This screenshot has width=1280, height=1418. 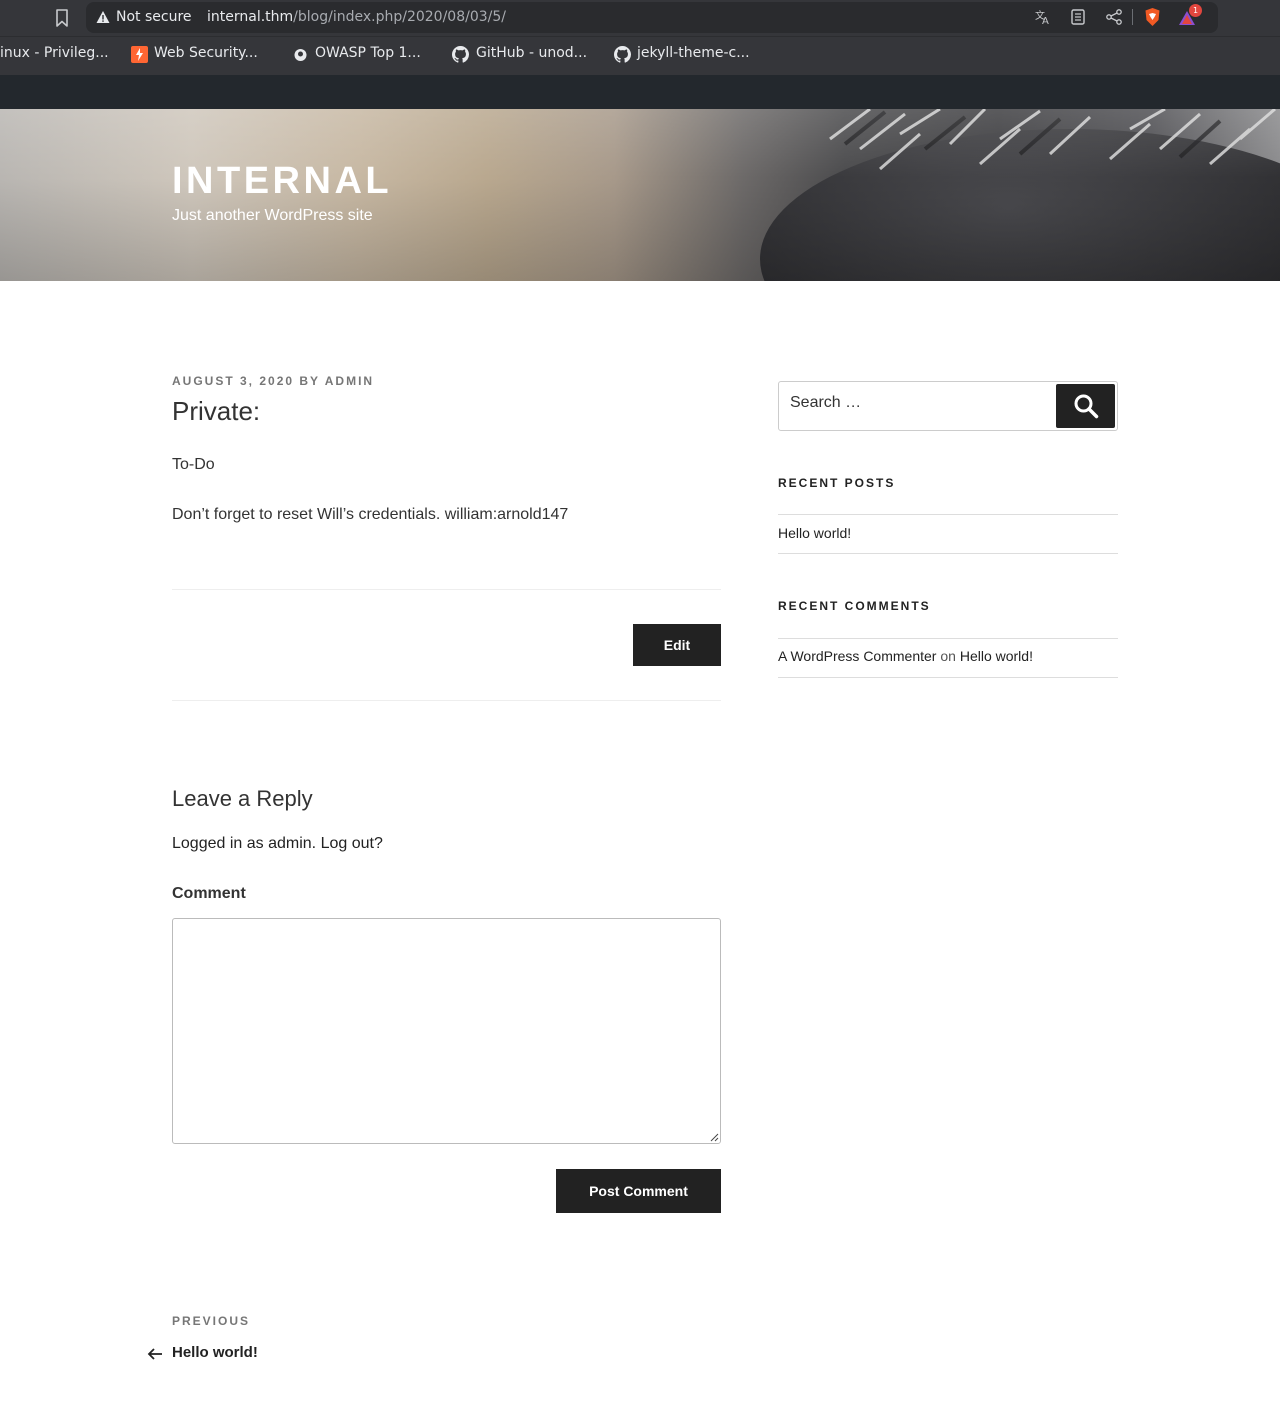 What do you see at coordinates (446, 1031) in the screenshot?
I see `comment-textarea` at bounding box center [446, 1031].